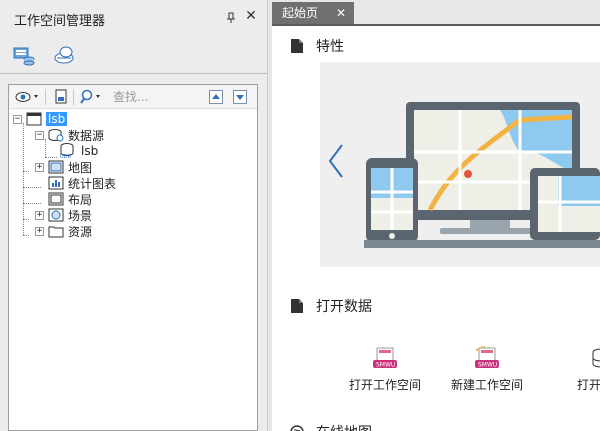  Describe the element at coordinates (482, 175) in the screenshot. I see `devices-illustration` at that location.